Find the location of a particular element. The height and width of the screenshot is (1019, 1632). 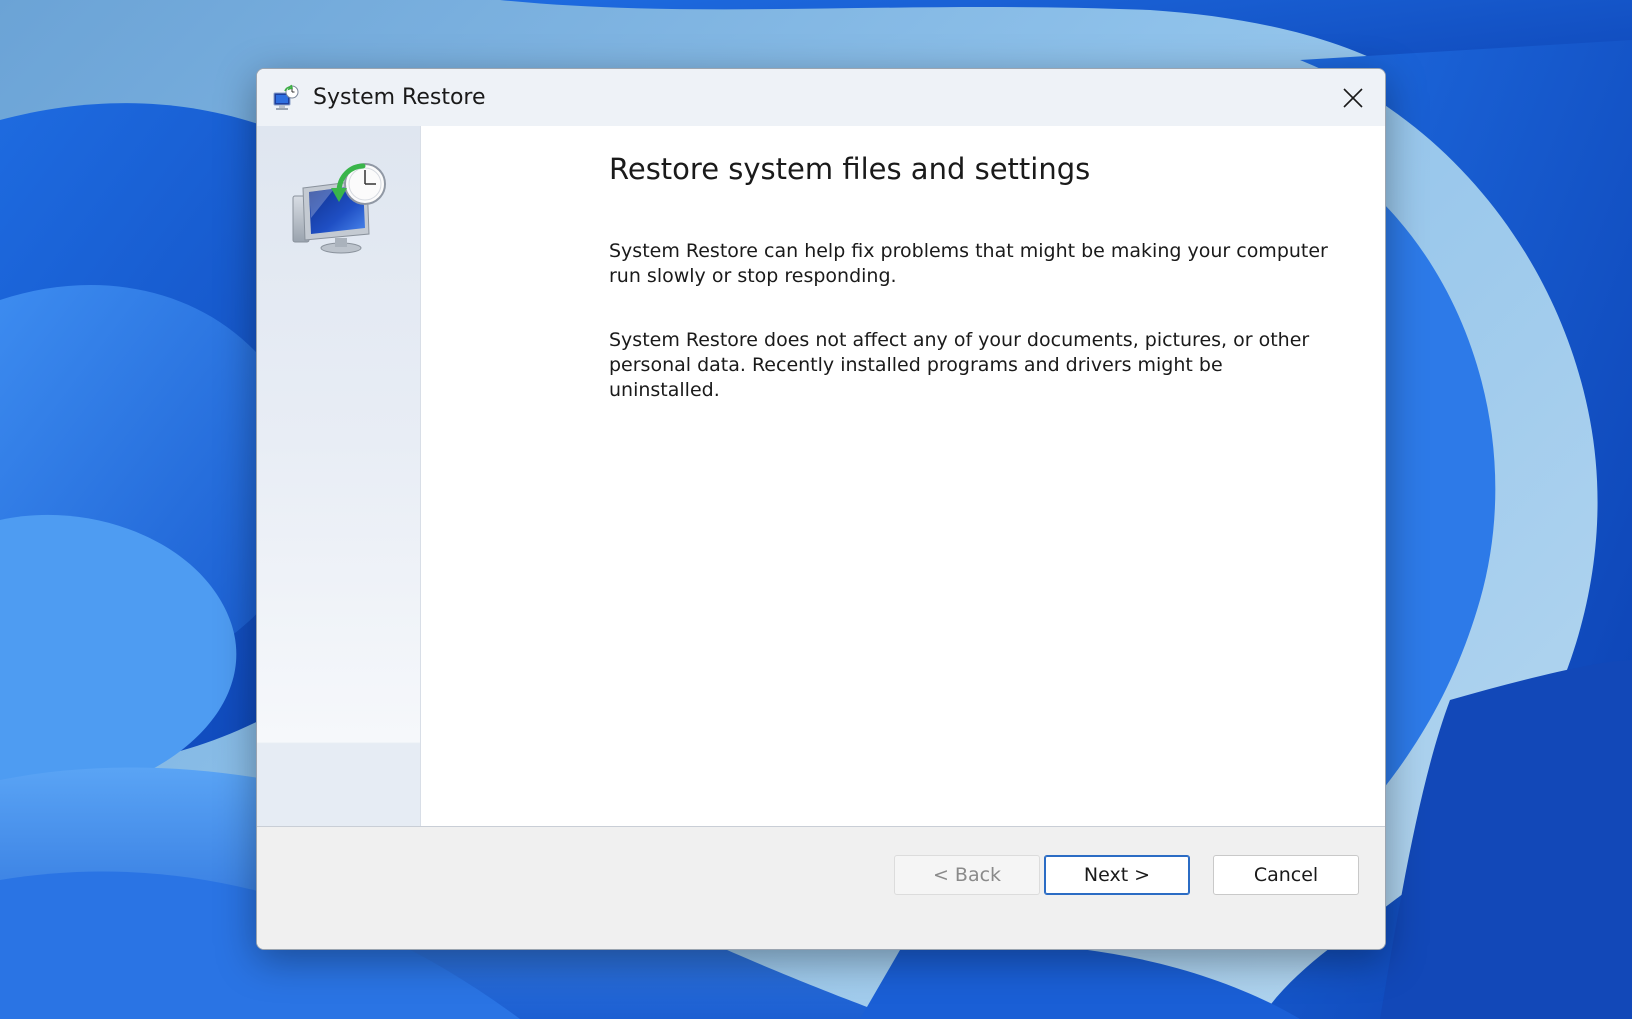

close-button is located at coordinates (1353, 97).